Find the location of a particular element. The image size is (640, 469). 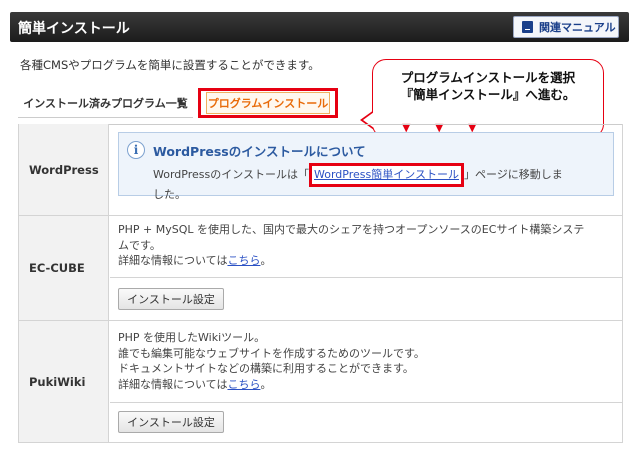

related-manual-label: 関連マニュアル is located at coordinates (577, 27).